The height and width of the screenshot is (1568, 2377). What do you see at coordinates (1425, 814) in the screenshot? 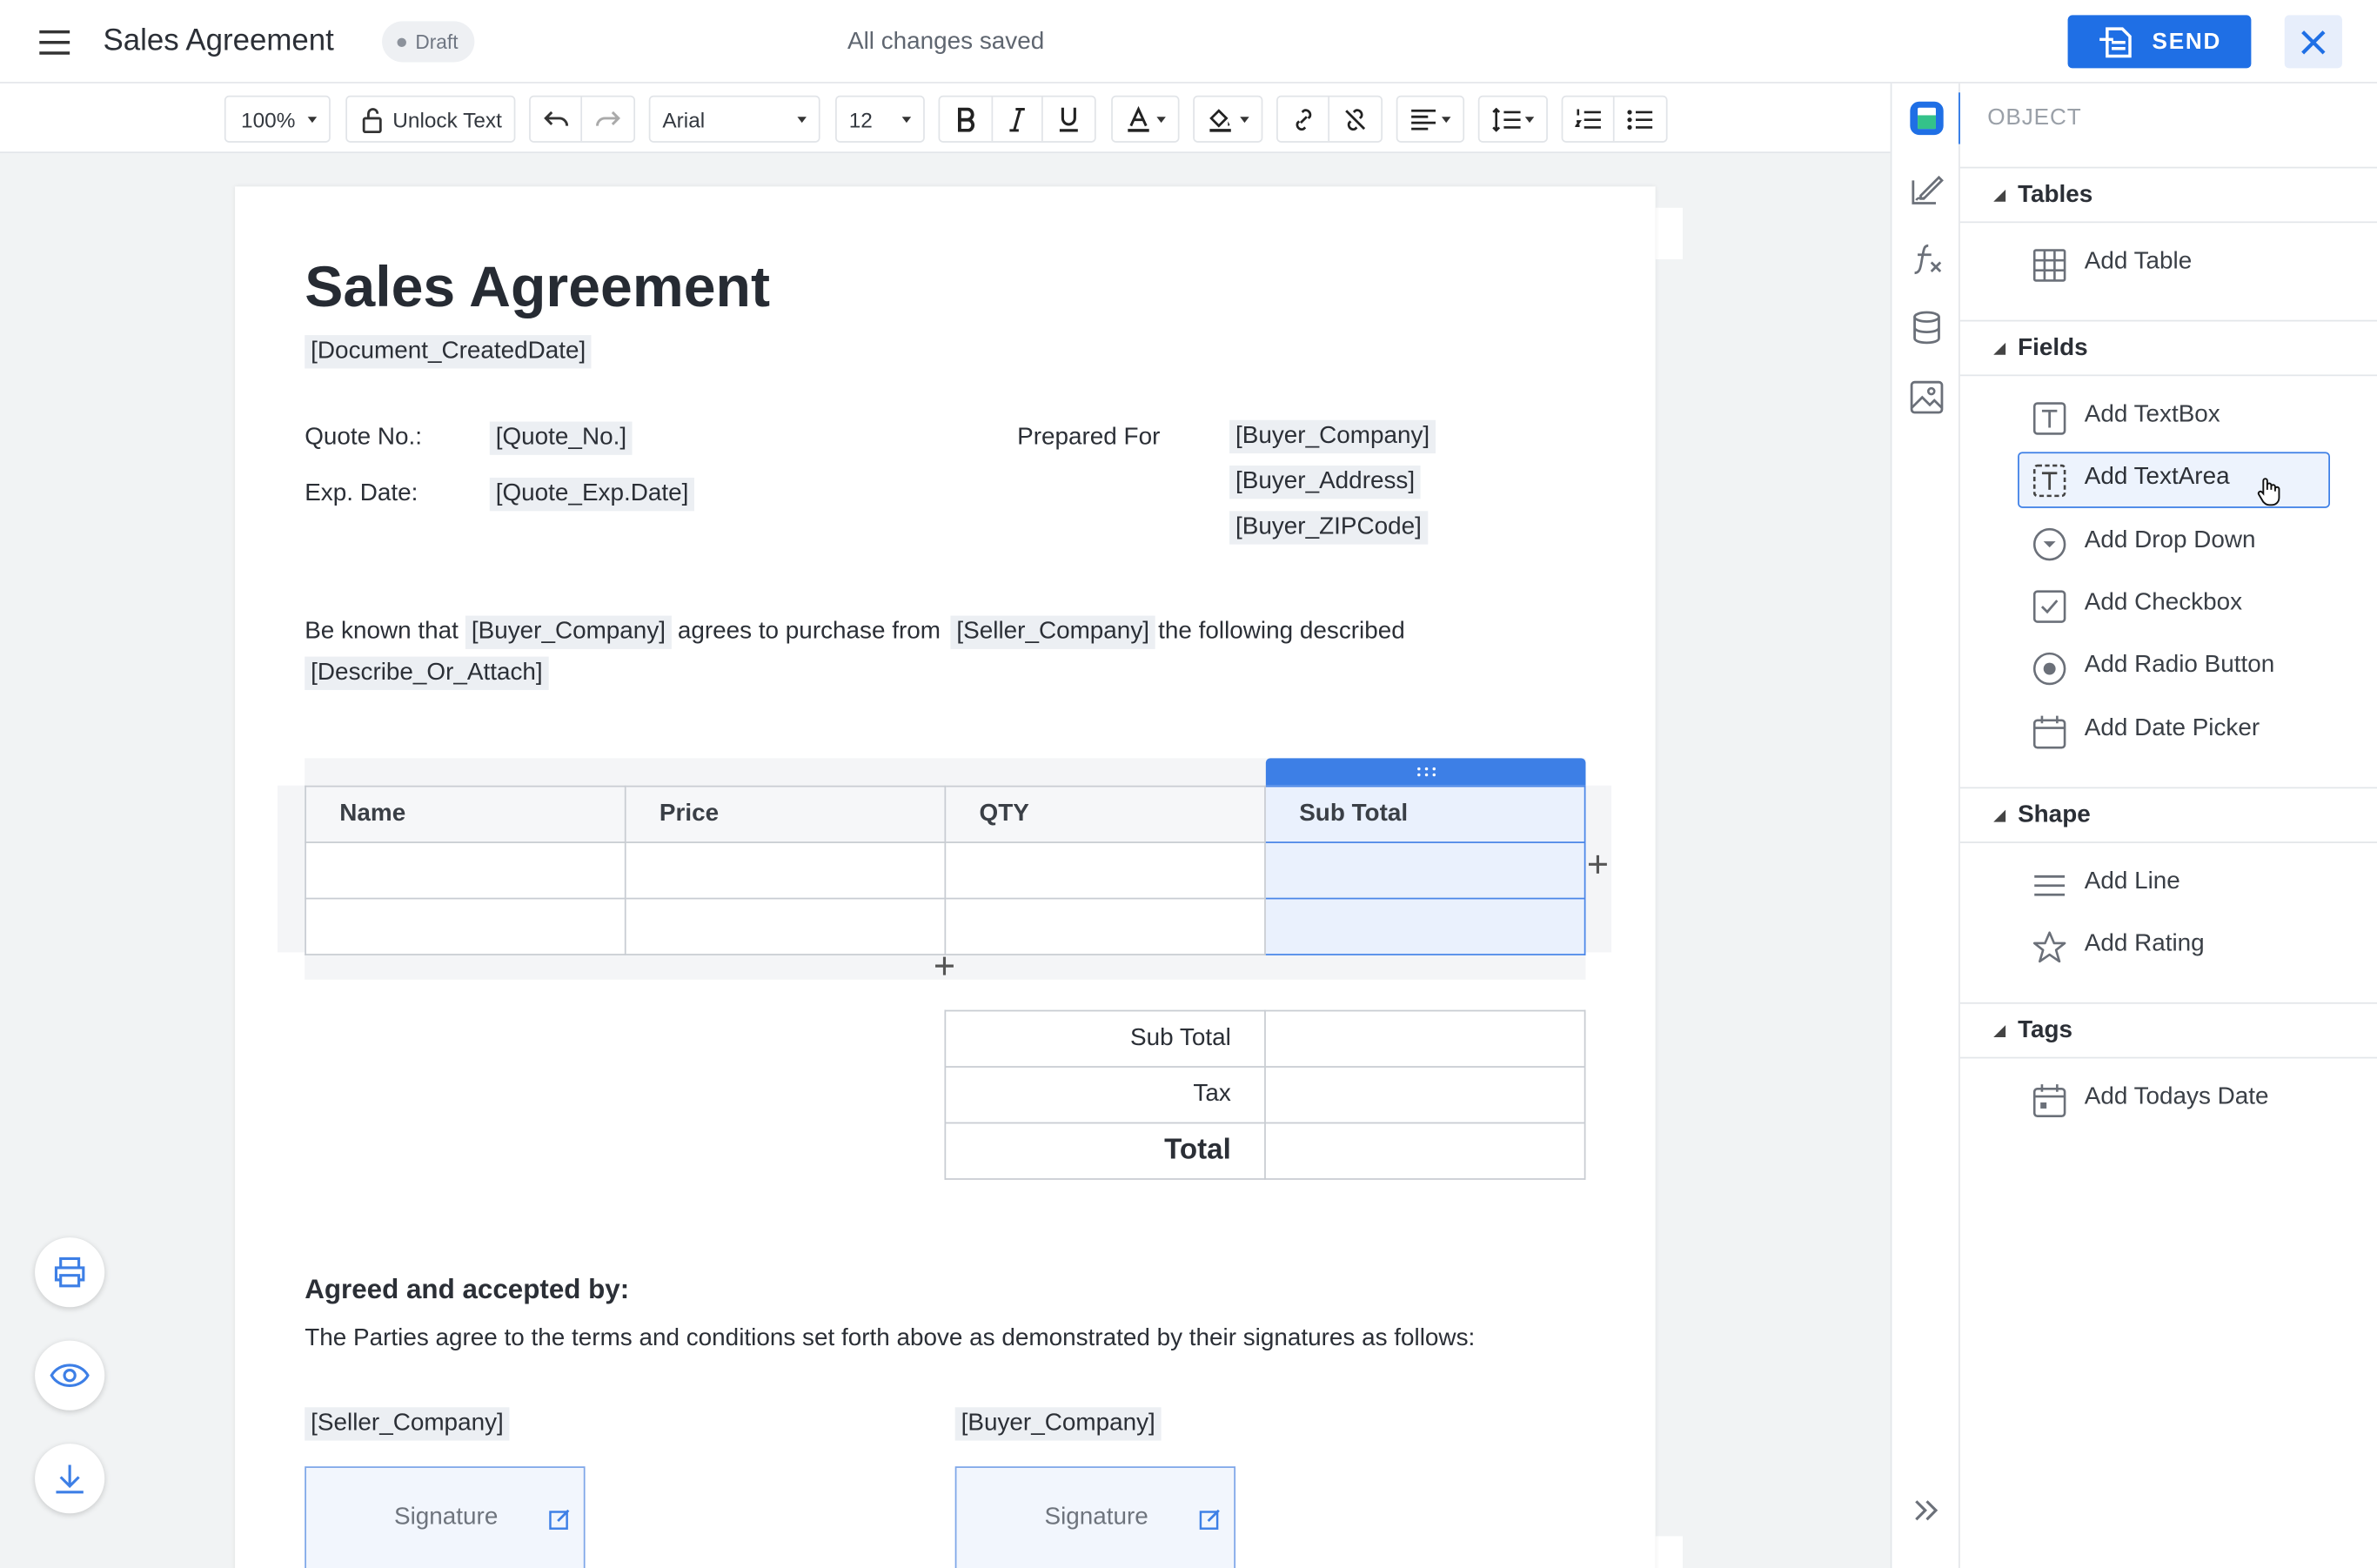
I see `column-header-subtotal: Sub Total` at bounding box center [1425, 814].